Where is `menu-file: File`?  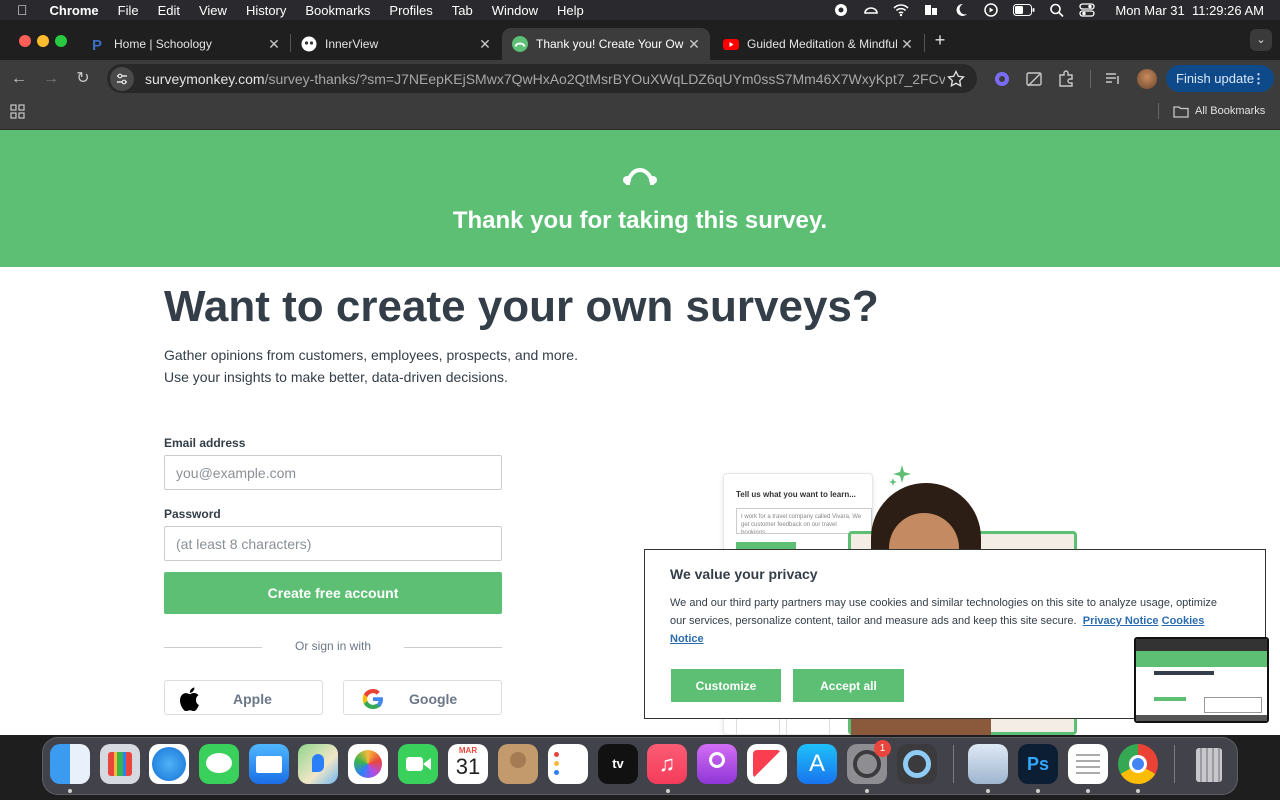 menu-file: File is located at coordinates (128, 10).